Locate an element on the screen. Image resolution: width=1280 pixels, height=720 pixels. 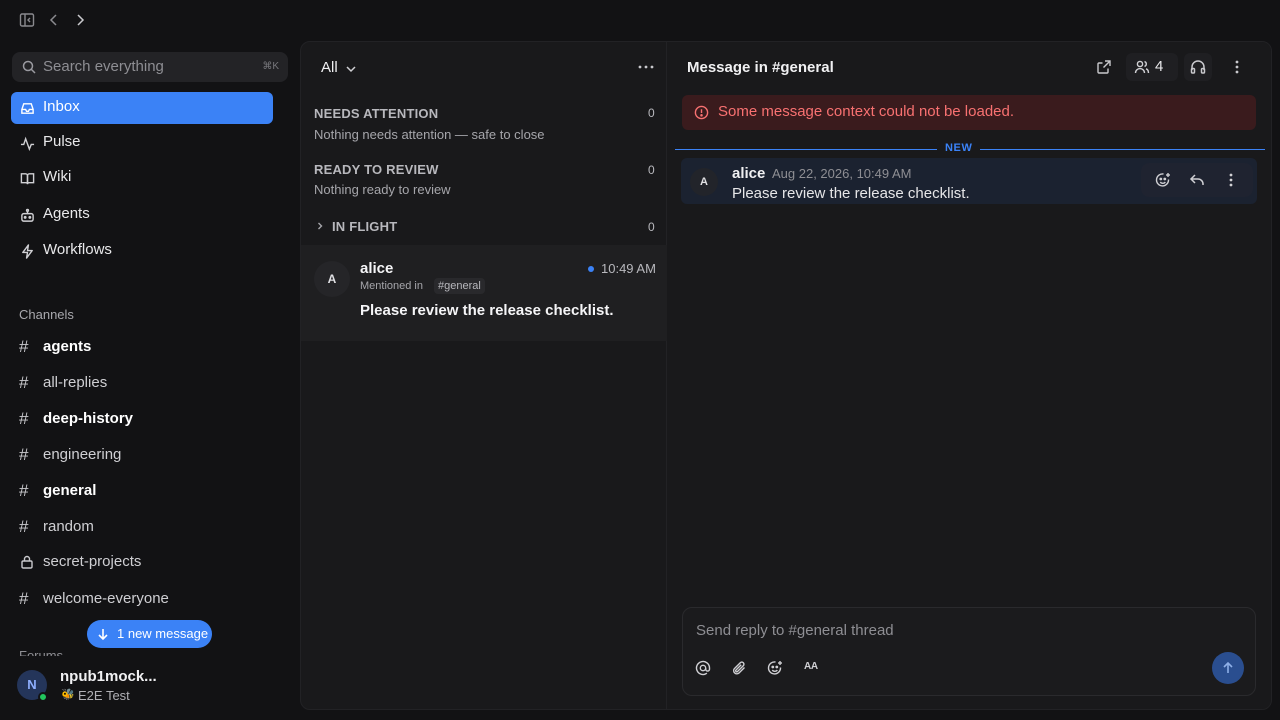
channel-label: engineering is located at coordinates (82, 454).